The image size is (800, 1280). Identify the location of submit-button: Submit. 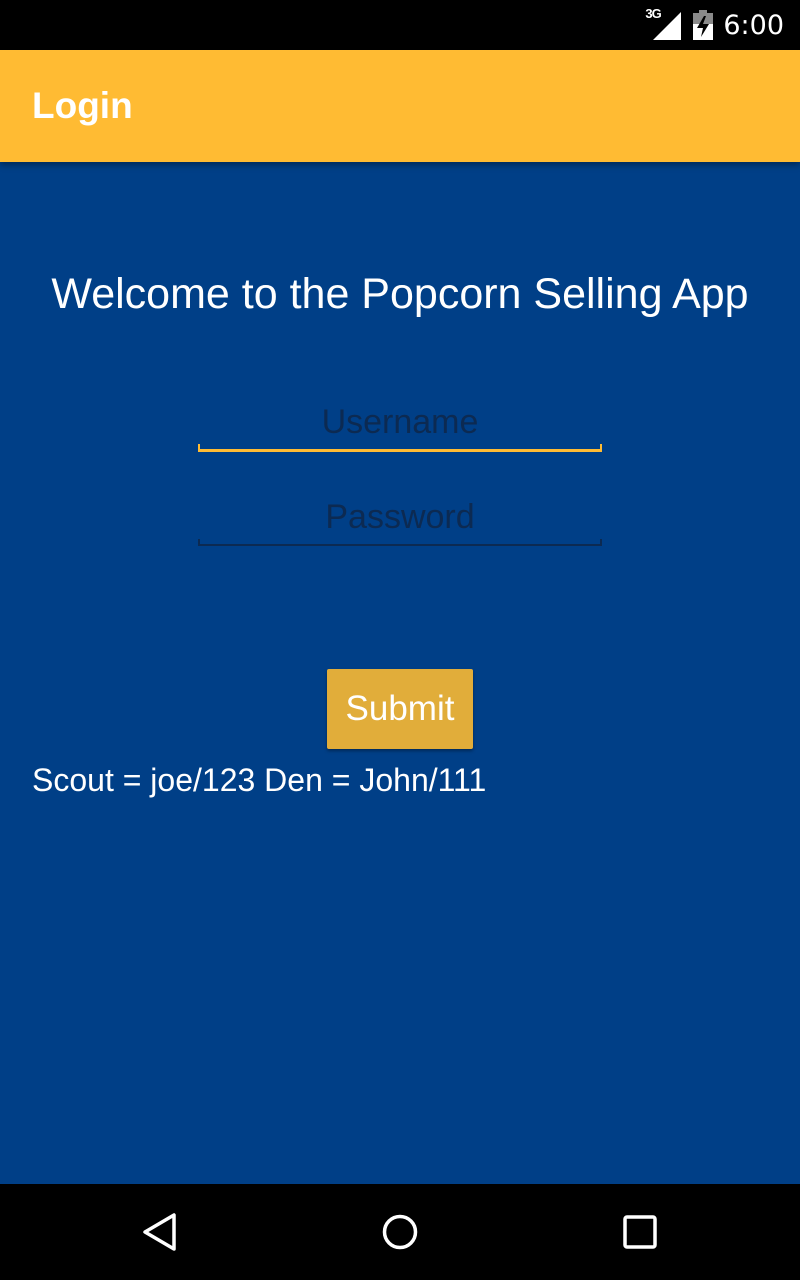
(400, 709).